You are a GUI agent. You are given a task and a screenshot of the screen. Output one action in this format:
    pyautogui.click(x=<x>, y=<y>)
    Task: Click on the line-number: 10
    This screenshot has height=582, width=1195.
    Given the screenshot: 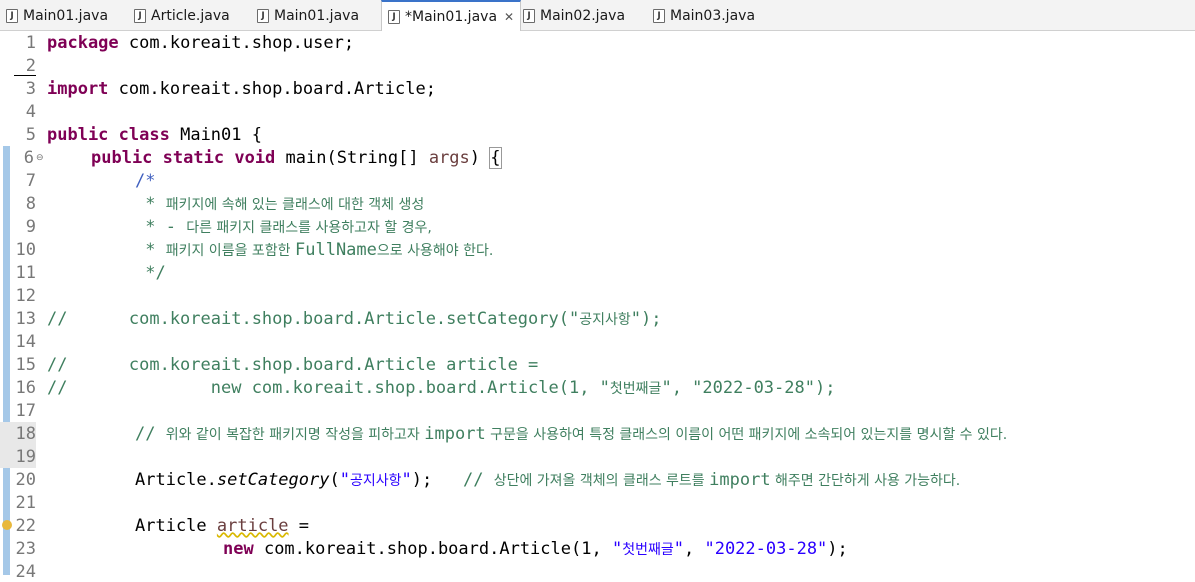 What is the action you would take?
    pyautogui.click(x=25, y=250)
    